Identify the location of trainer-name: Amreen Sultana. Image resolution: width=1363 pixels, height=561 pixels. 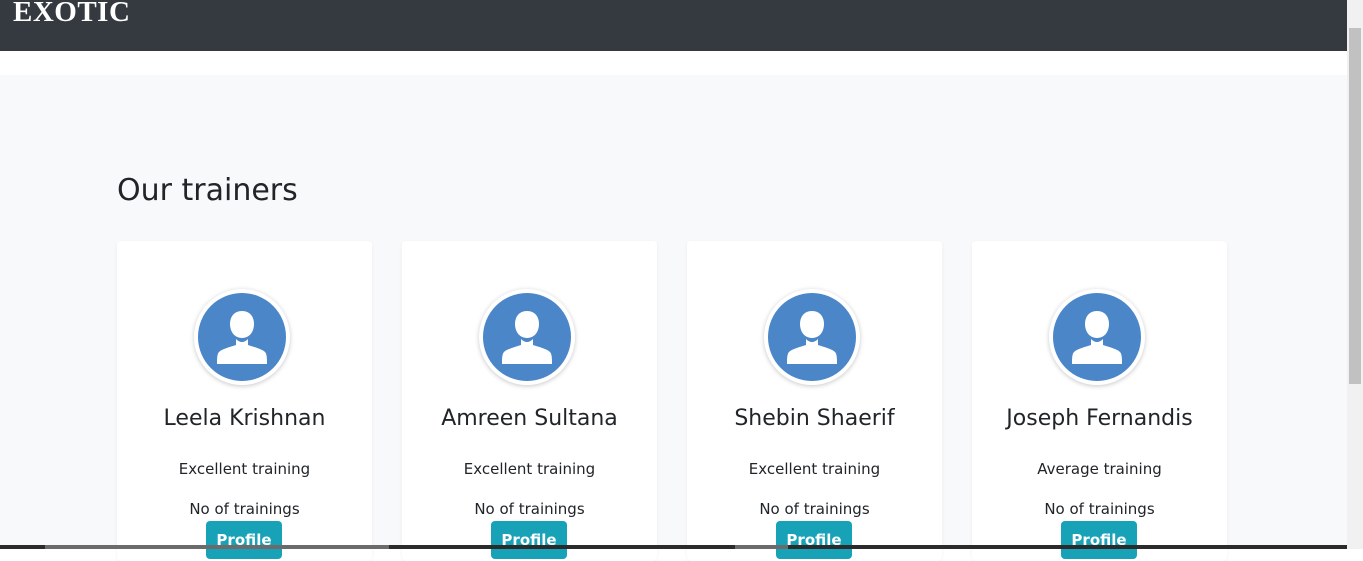
(529, 418).